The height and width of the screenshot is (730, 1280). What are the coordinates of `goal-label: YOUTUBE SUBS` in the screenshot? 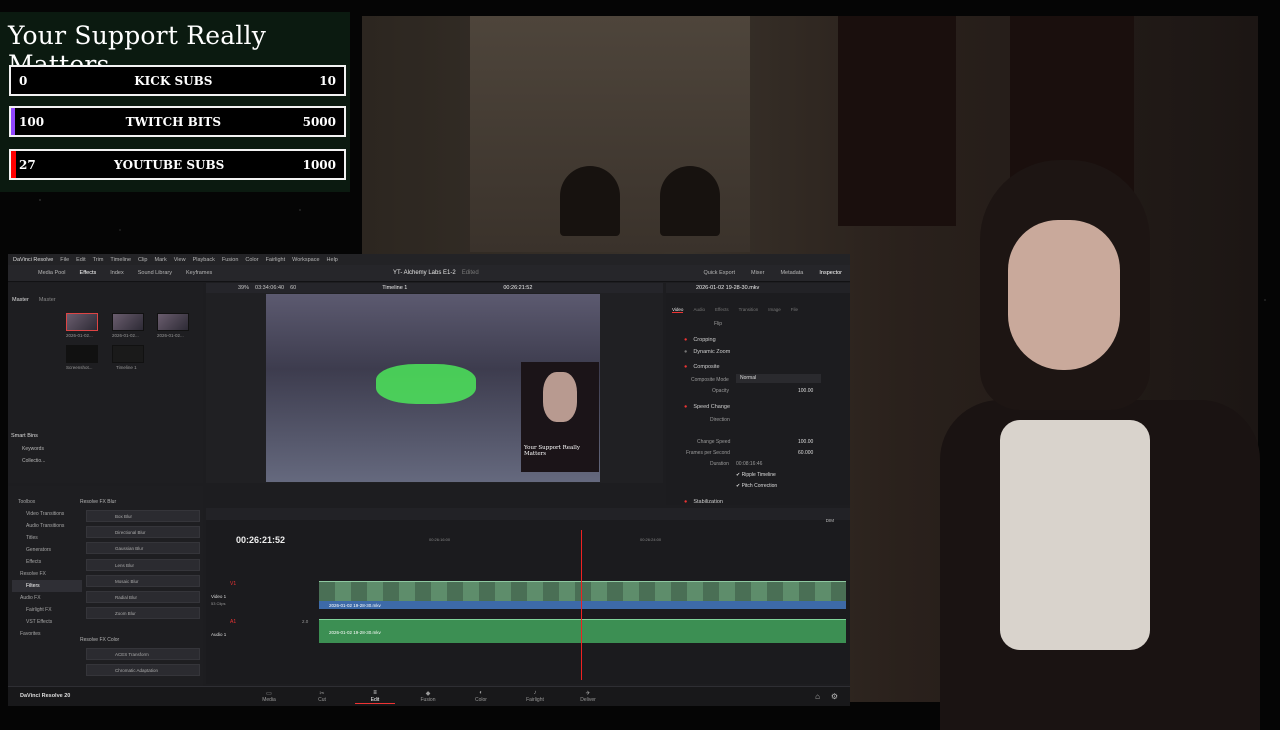 It's located at (169, 164).